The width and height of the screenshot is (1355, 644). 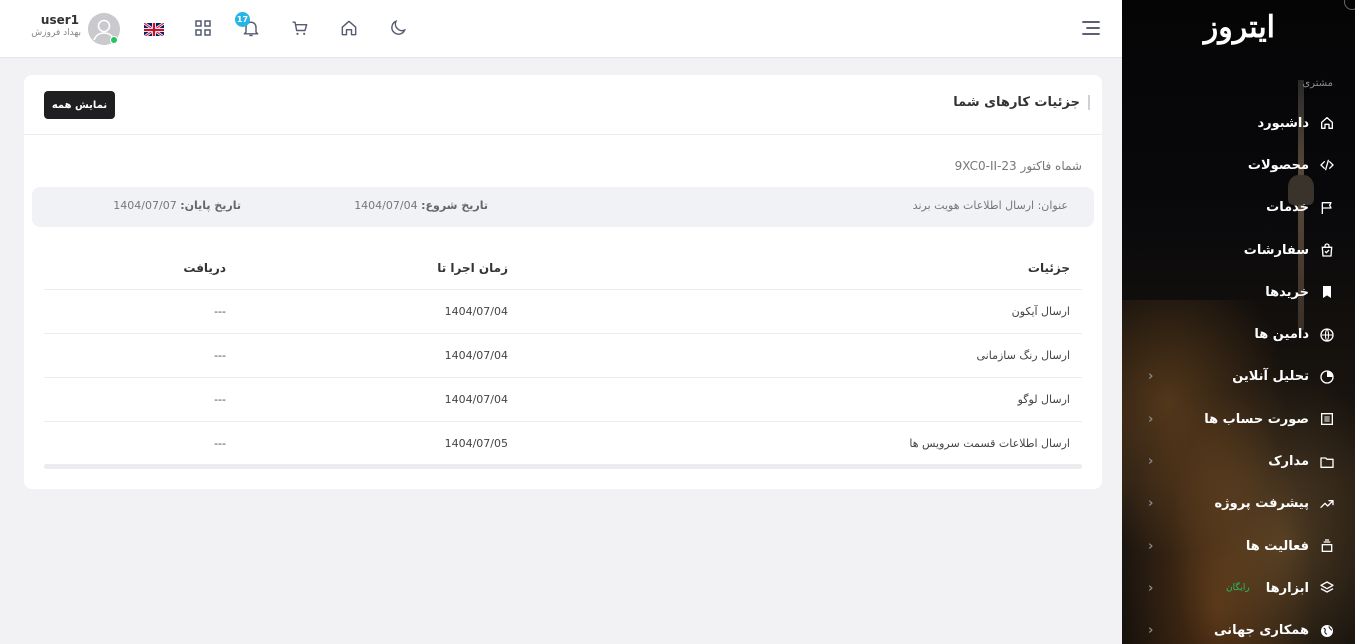 What do you see at coordinates (1256, 419) in the screenshot?
I see `sidebar-item-label: صورت حساب ها` at bounding box center [1256, 419].